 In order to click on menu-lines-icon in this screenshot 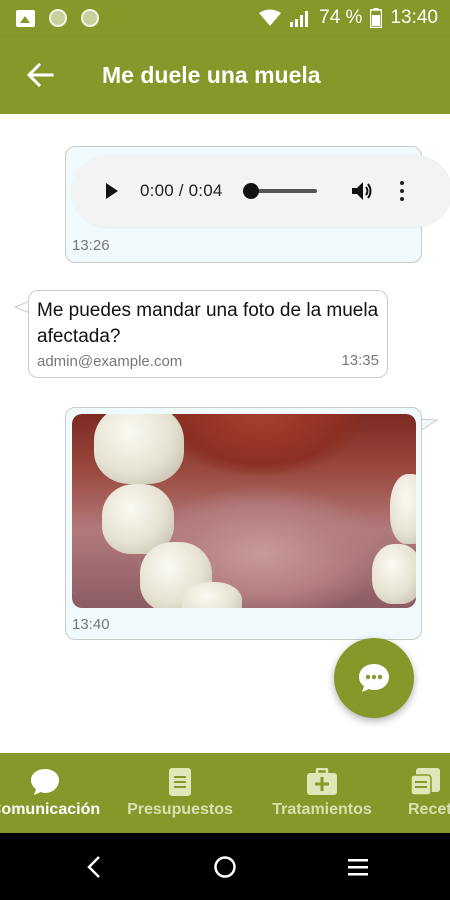, I will do `click(358, 866)`.